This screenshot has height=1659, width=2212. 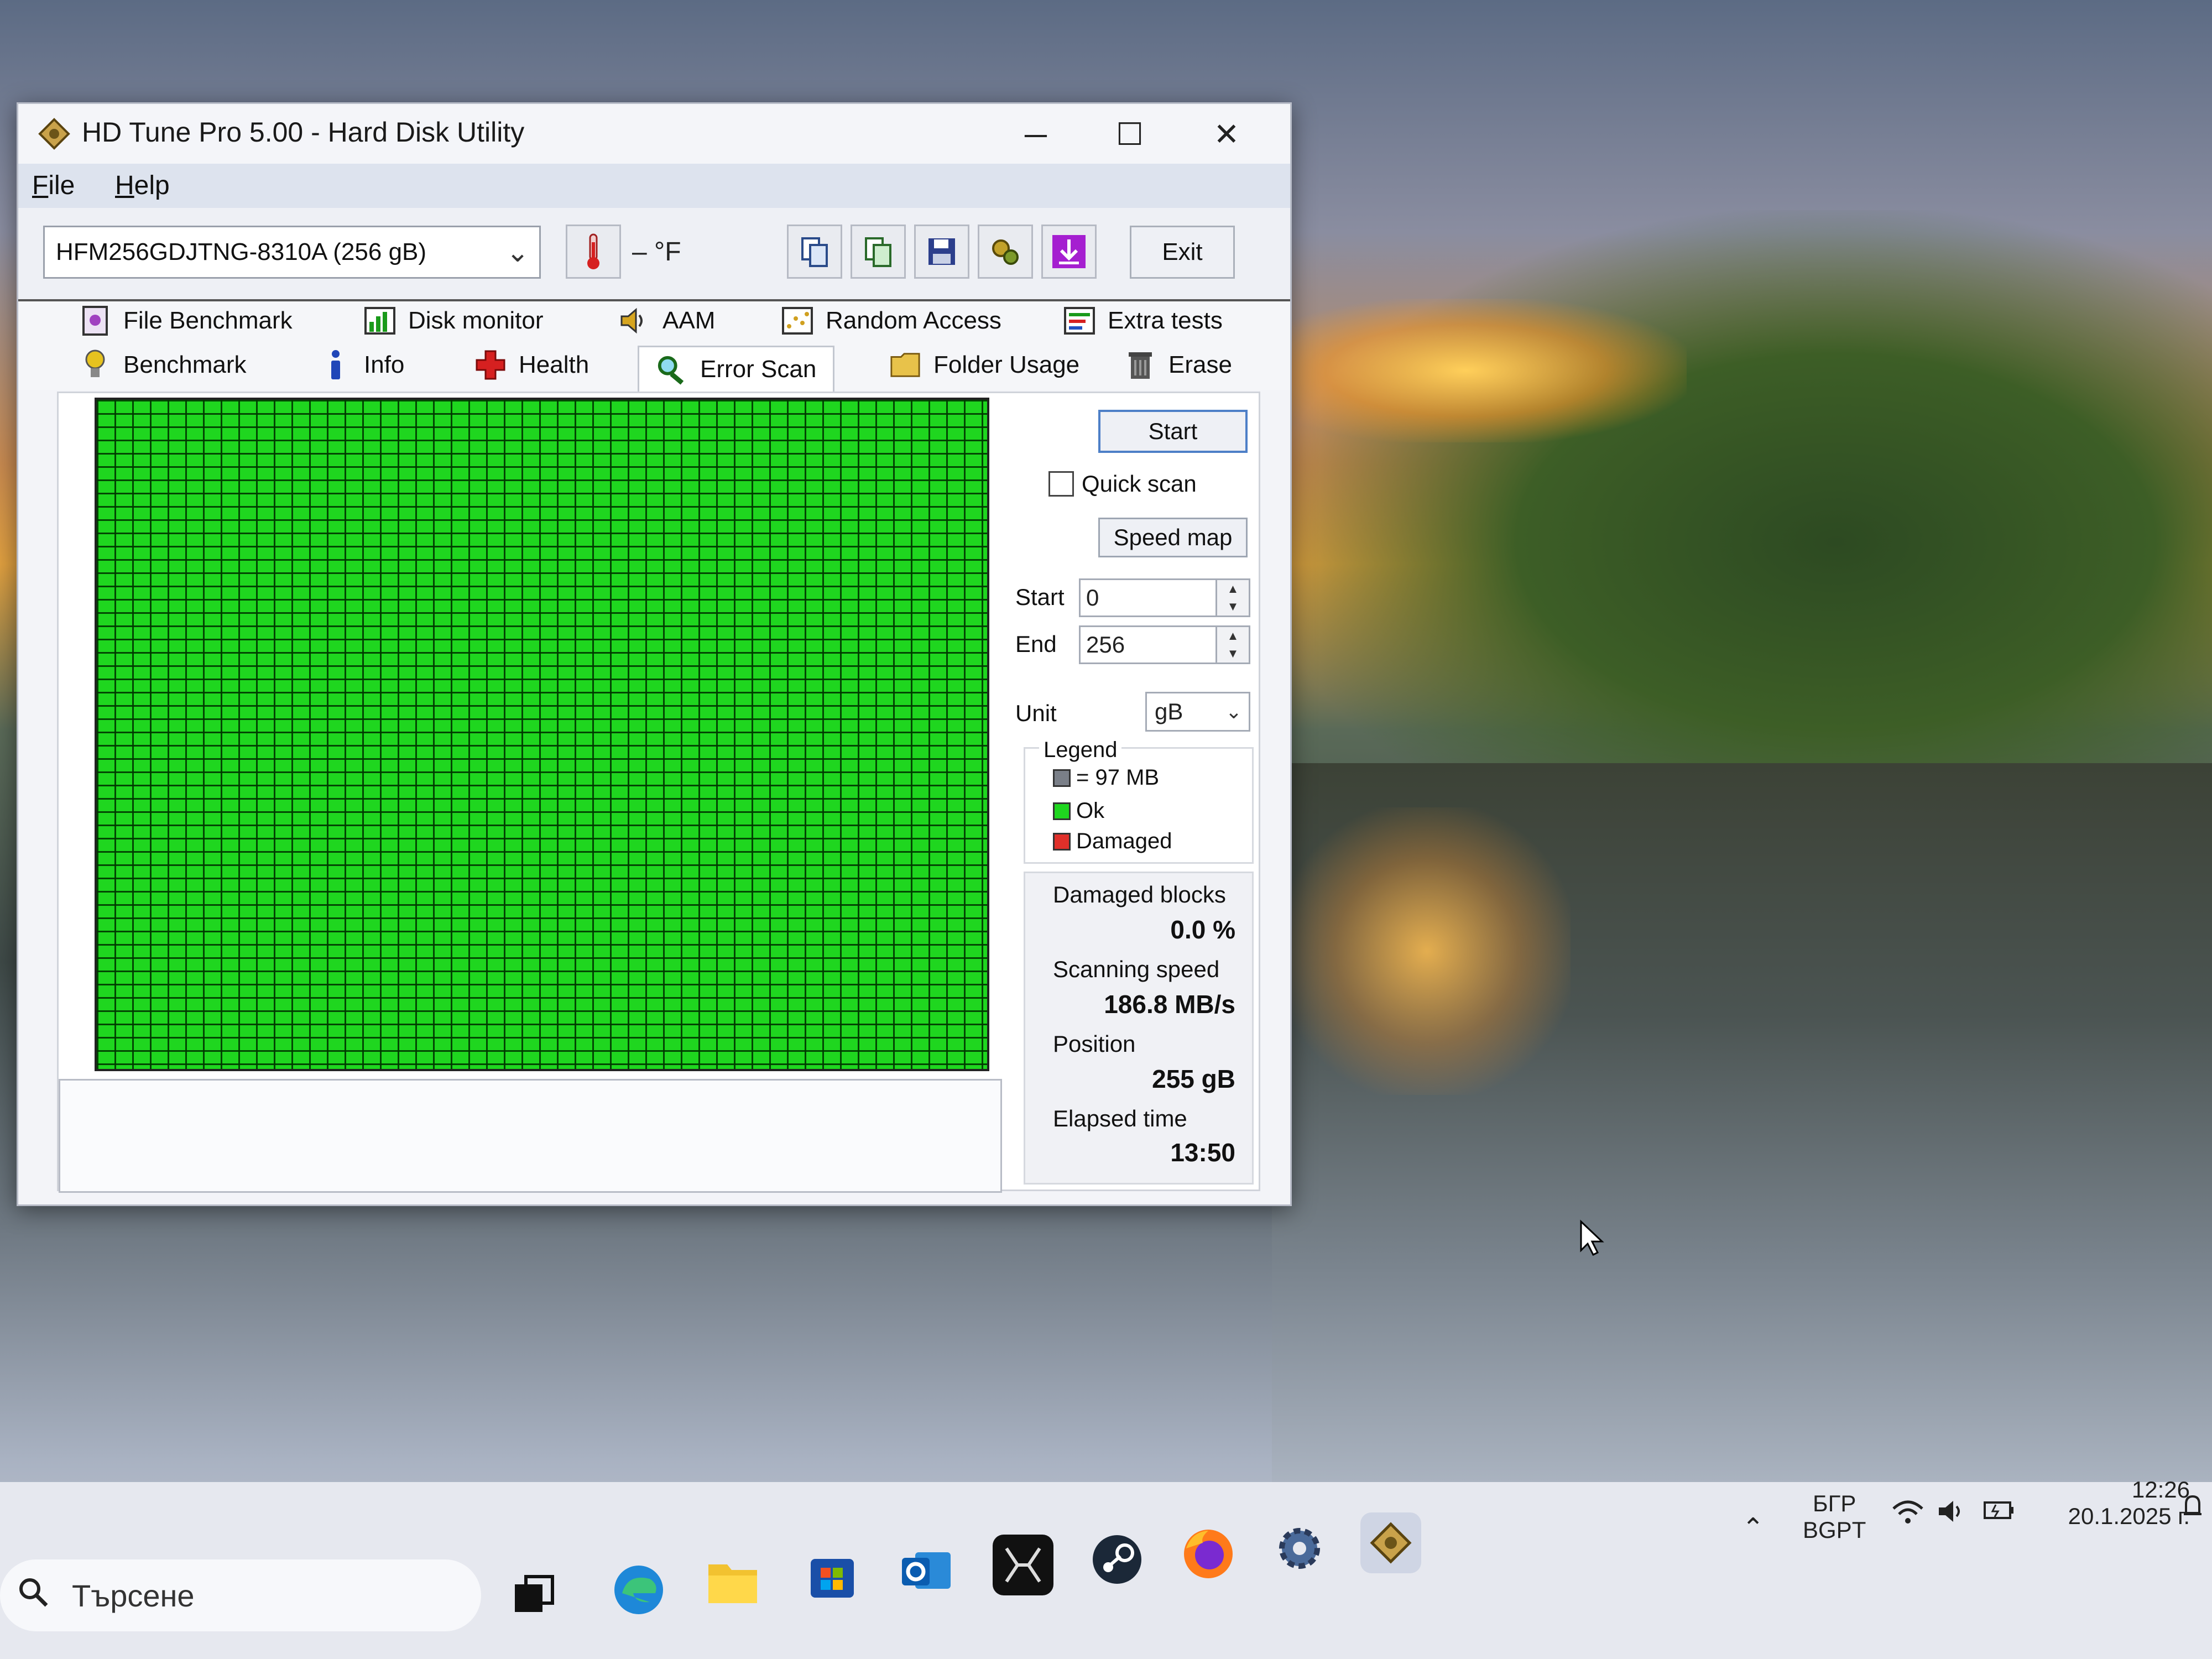 I want to click on thermometer-icon, so click(x=593, y=251).